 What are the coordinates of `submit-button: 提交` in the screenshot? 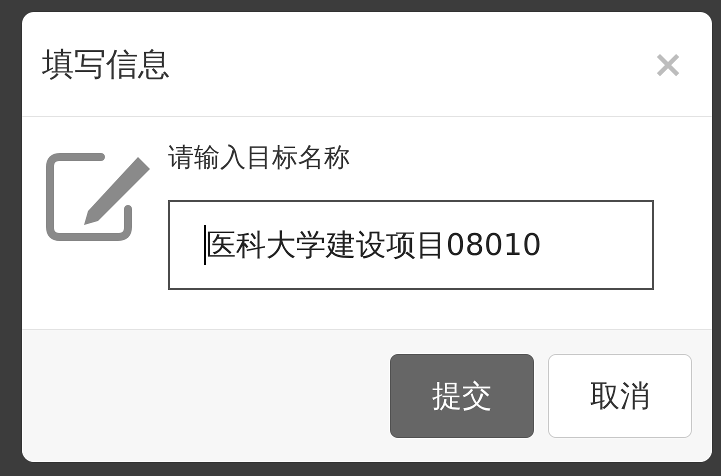 It's located at (462, 396).